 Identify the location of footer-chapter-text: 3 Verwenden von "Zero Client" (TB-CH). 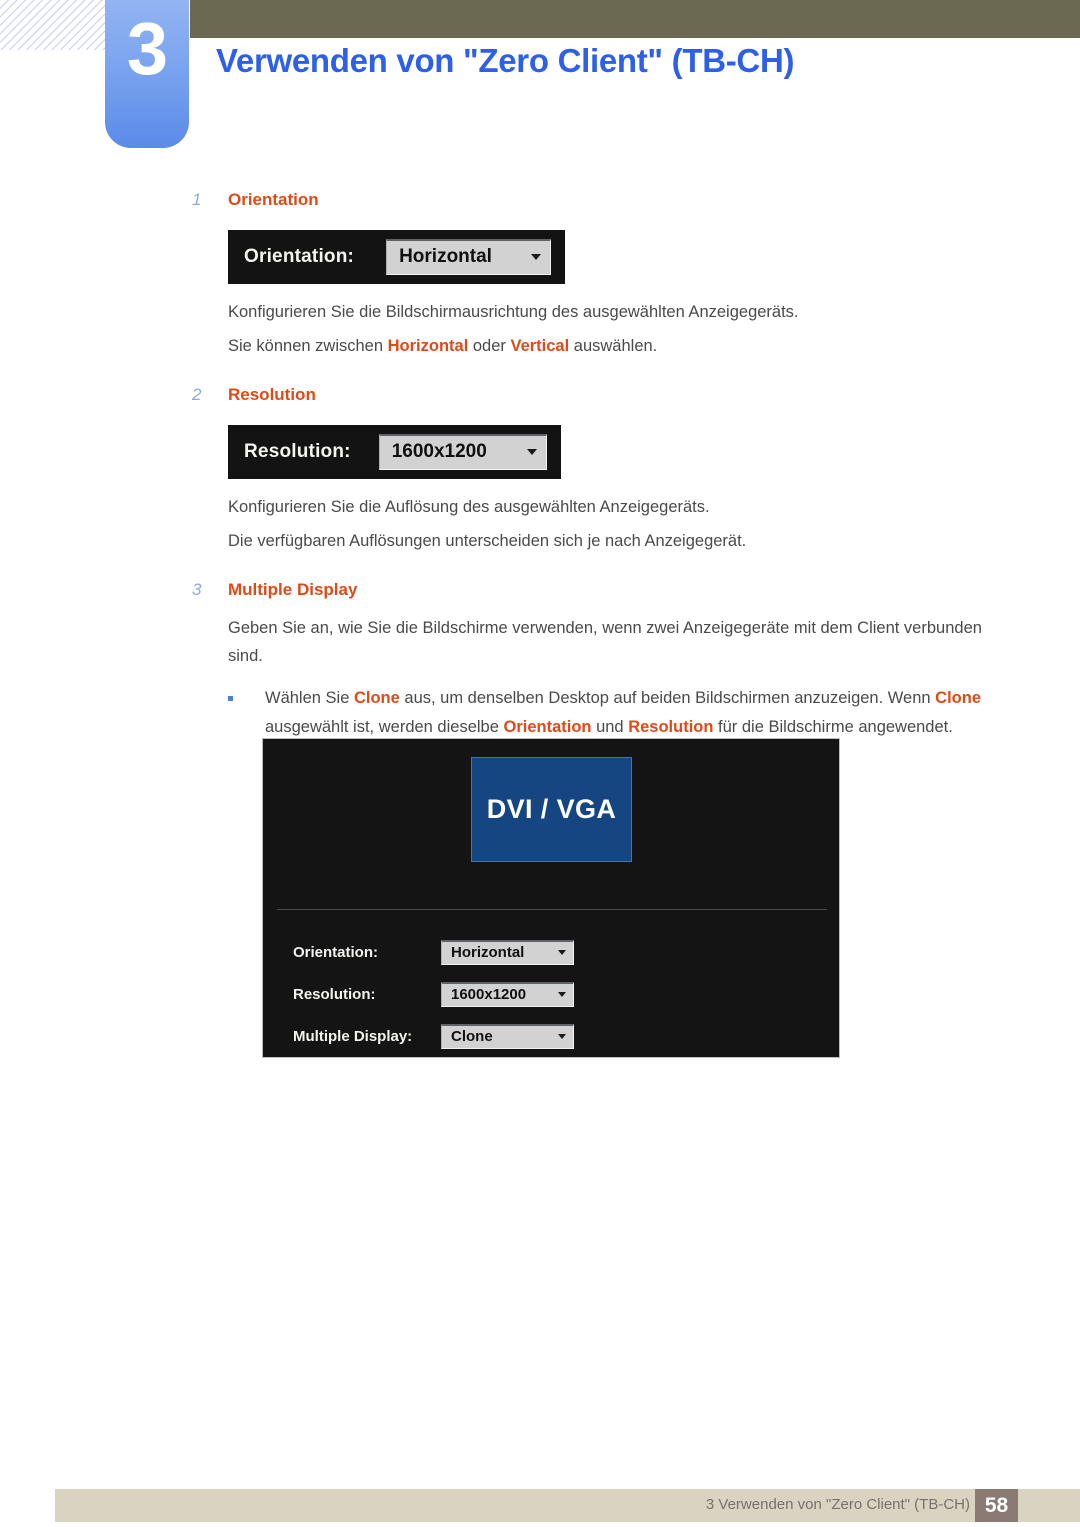
(837, 1504).